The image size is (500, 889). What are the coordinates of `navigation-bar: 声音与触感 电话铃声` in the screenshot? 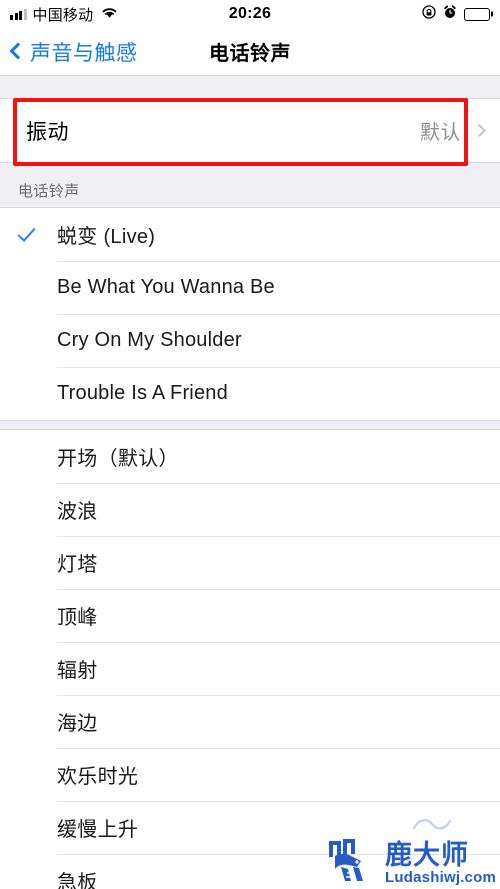 It's located at (250, 52).